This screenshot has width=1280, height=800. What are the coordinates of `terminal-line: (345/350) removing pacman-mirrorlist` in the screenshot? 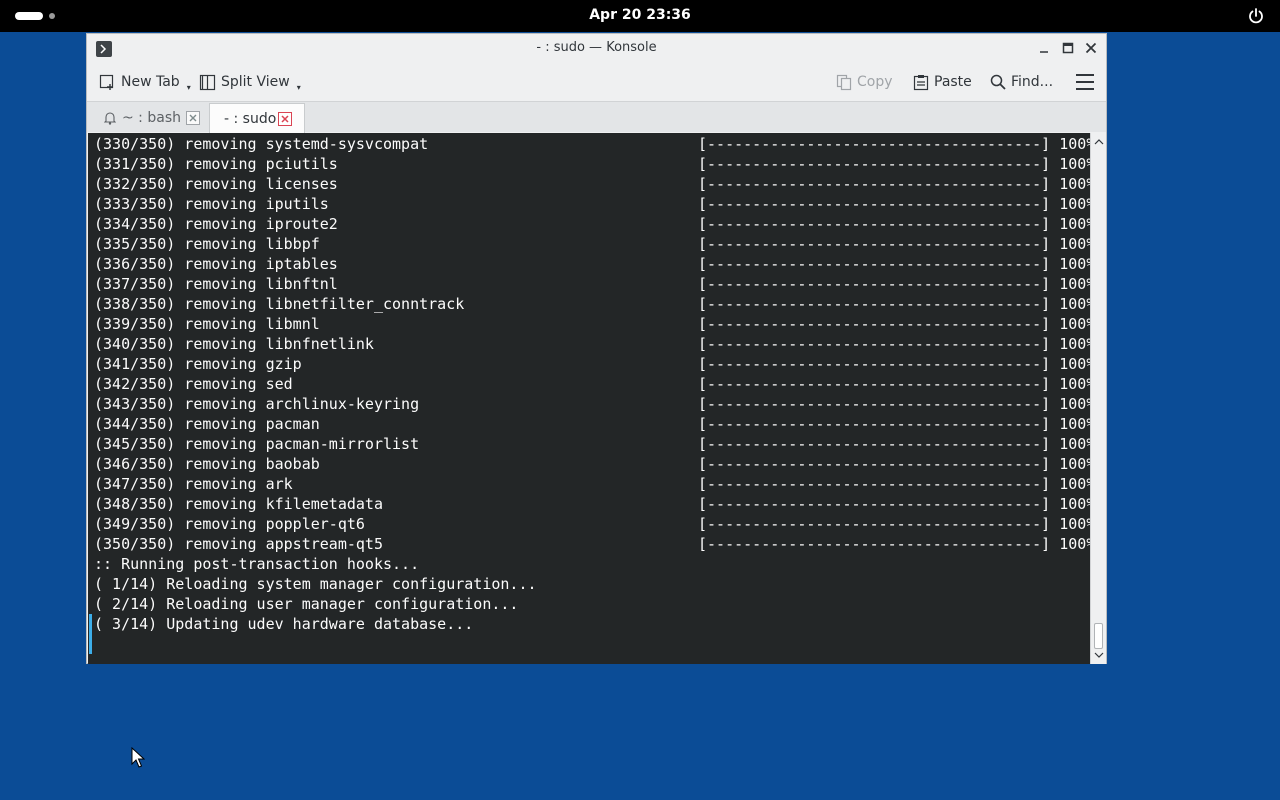 It's located at (257, 444).